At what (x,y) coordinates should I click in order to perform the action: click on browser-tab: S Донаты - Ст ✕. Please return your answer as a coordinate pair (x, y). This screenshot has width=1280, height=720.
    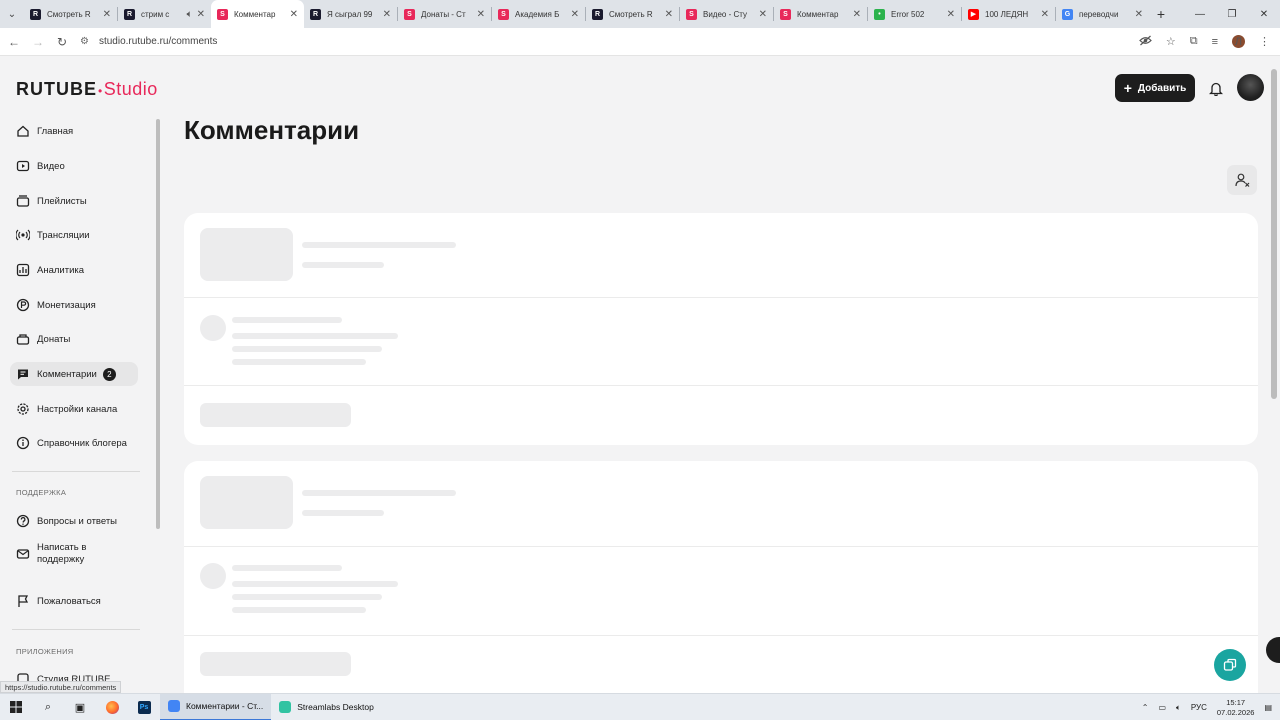
    Looking at the image, I should click on (444, 14).